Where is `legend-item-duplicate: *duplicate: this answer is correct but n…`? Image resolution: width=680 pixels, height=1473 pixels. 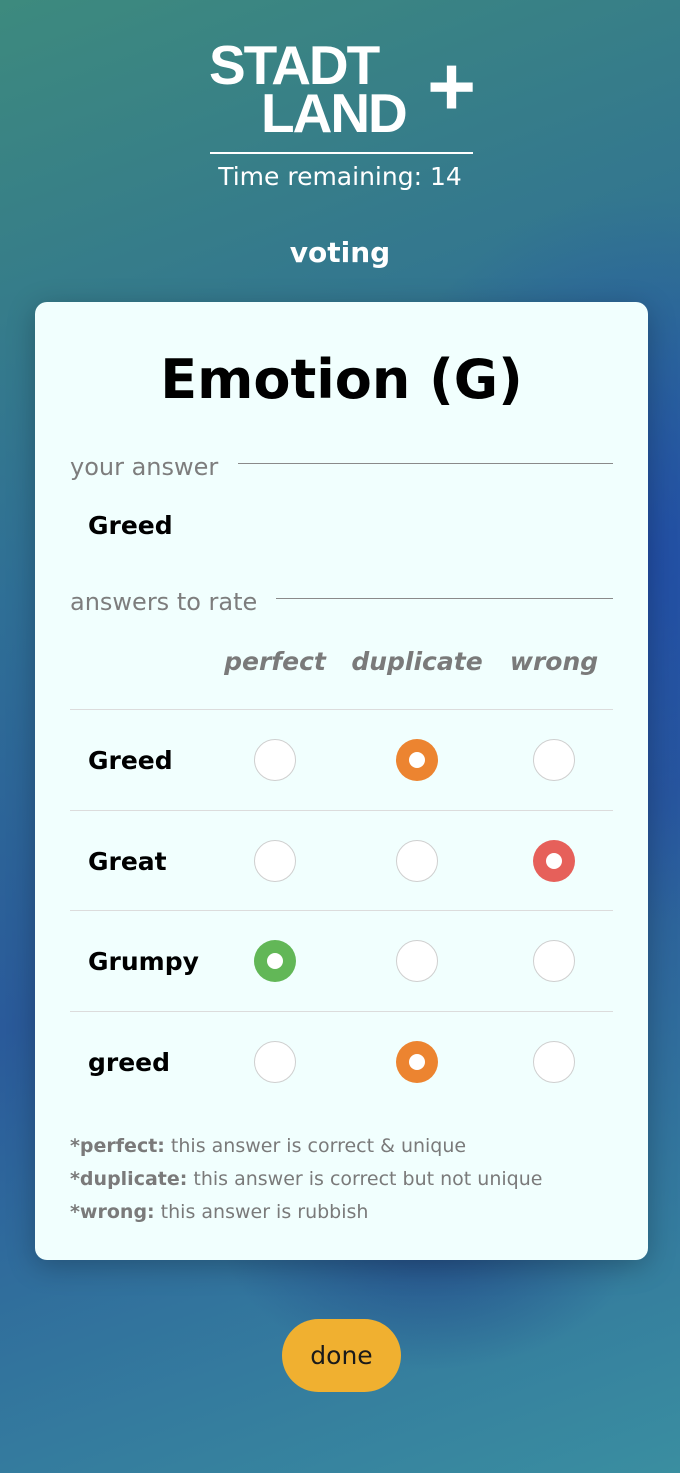
legend-item-duplicate: *duplicate: this answer is correct but n… is located at coordinates (306, 1179).